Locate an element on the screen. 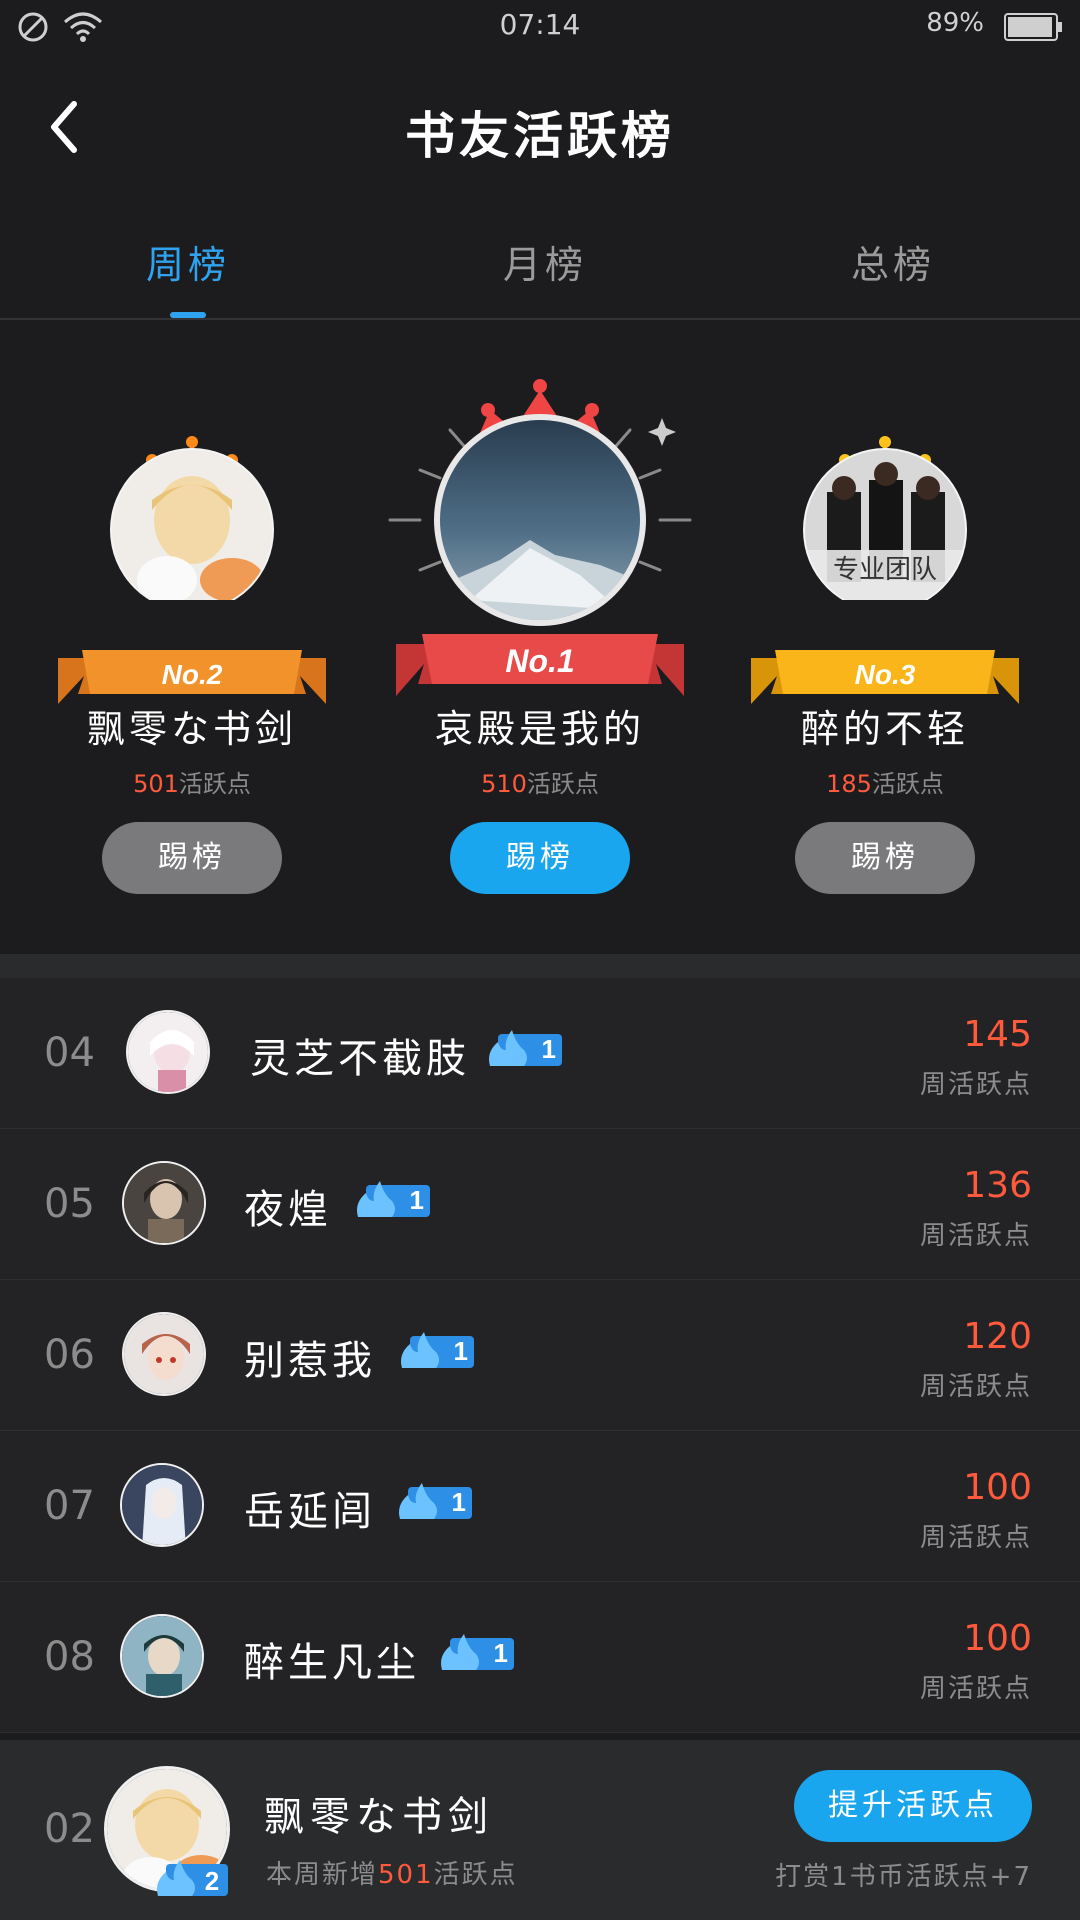  list-item: 08 醉生凡尘 1 100 周活跃点 is located at coordinates (540, 1657).